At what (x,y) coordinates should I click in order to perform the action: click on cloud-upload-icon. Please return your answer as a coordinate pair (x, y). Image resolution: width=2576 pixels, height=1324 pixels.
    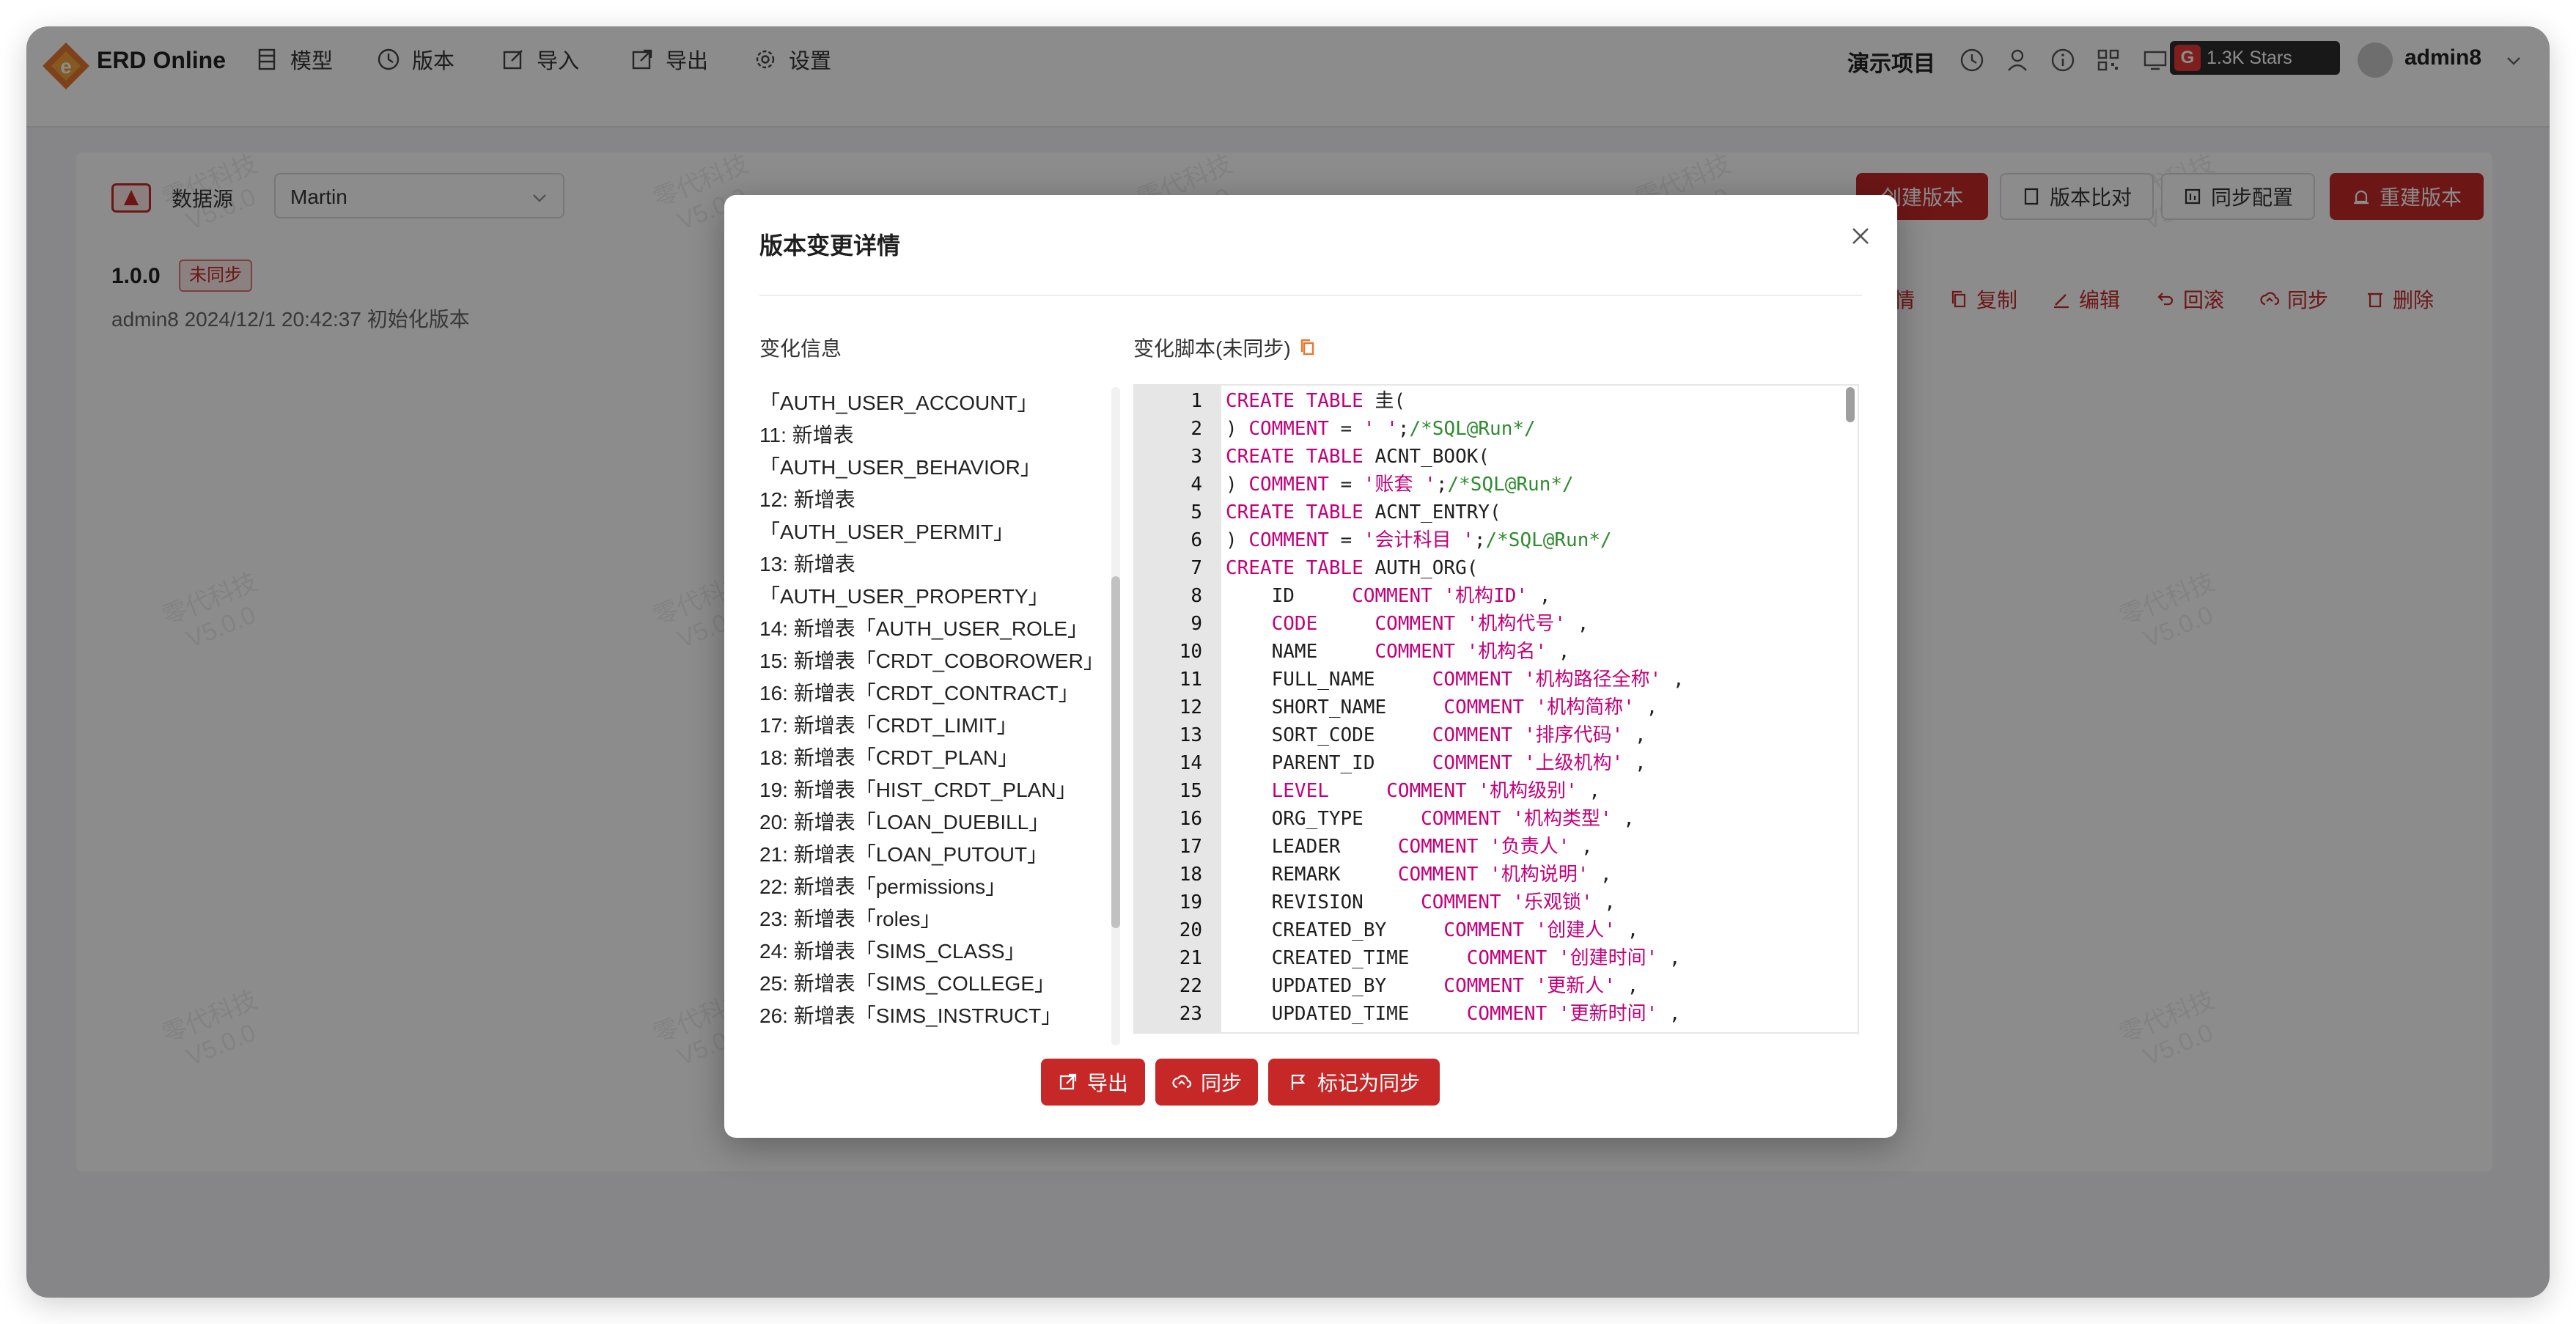
    Looking at the image, I should click on (1182, 1082).